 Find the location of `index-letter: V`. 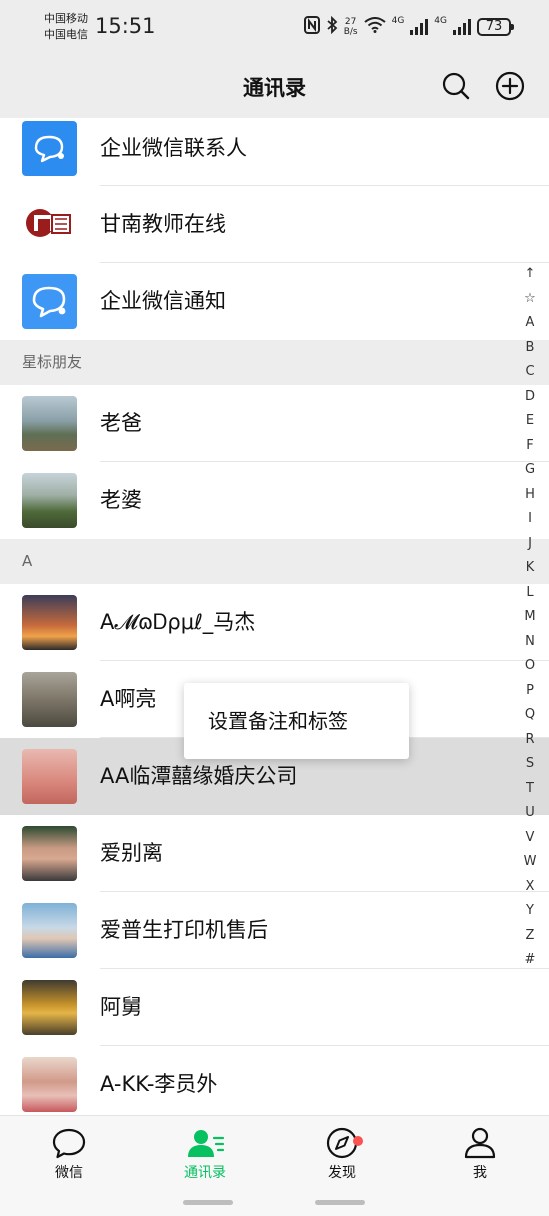

index-letter: V is located at coordinates (530, 838).